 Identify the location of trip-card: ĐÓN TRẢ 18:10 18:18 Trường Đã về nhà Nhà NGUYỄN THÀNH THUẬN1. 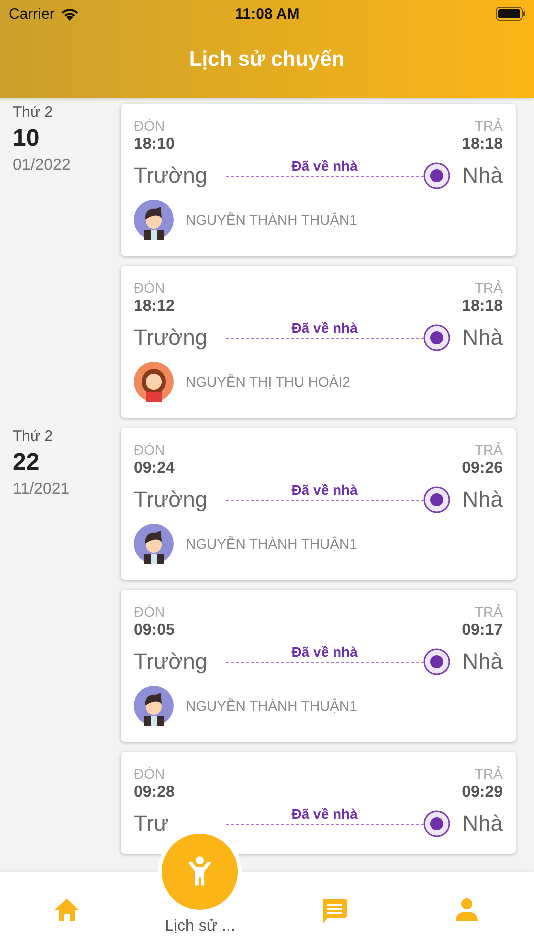
(318, 180).